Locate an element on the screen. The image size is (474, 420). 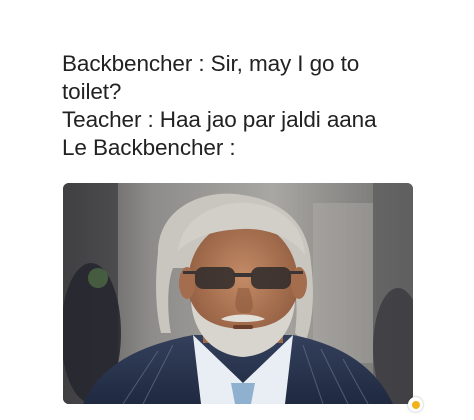
caption-line-teacher-reply: Teacher : Haa jao par jaldi aana is located at coordinates (219, 119).